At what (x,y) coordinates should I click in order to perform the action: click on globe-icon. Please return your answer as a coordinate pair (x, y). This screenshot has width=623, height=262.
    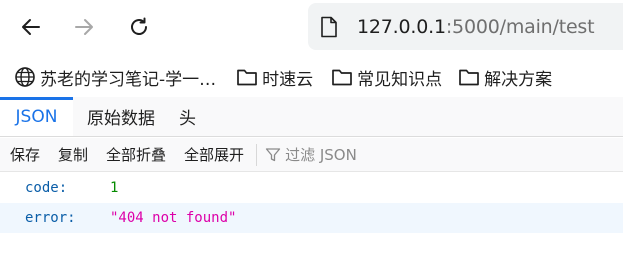
    Looking at the image, I should click on (25, 77).